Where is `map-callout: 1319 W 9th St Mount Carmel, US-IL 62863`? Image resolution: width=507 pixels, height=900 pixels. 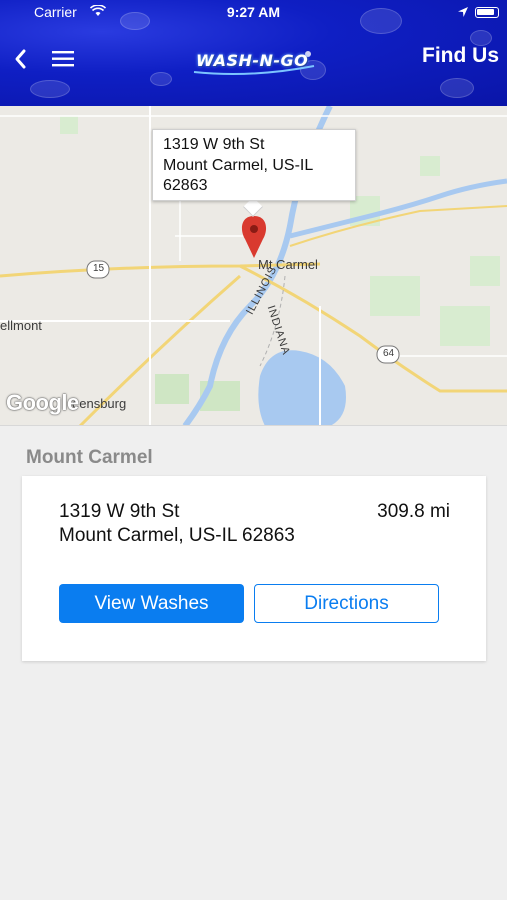
map-callout: 1319 W 9th St Mount Carmel, US-IL 62863 is located at coordinates (254, 165).